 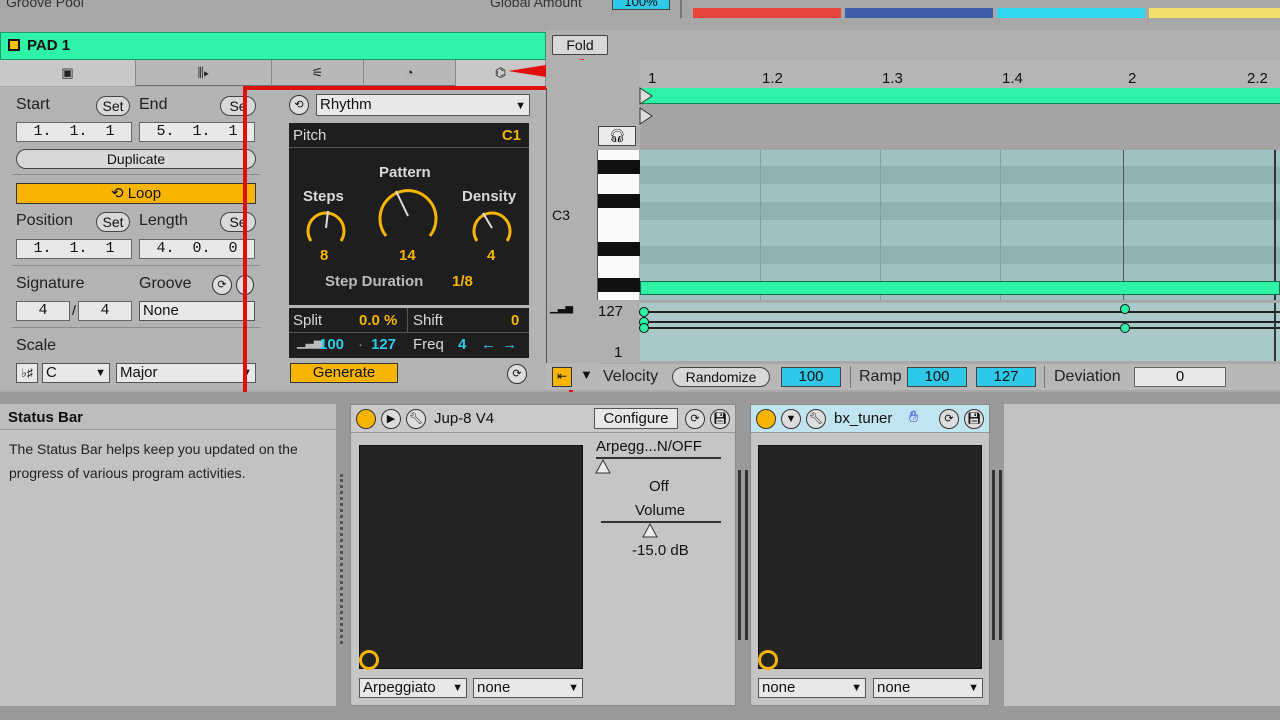 What do you see at coordinates (641, 5) in the screenshot?
I see `global-amount-field: 100%` at bounding box center [641, 5].